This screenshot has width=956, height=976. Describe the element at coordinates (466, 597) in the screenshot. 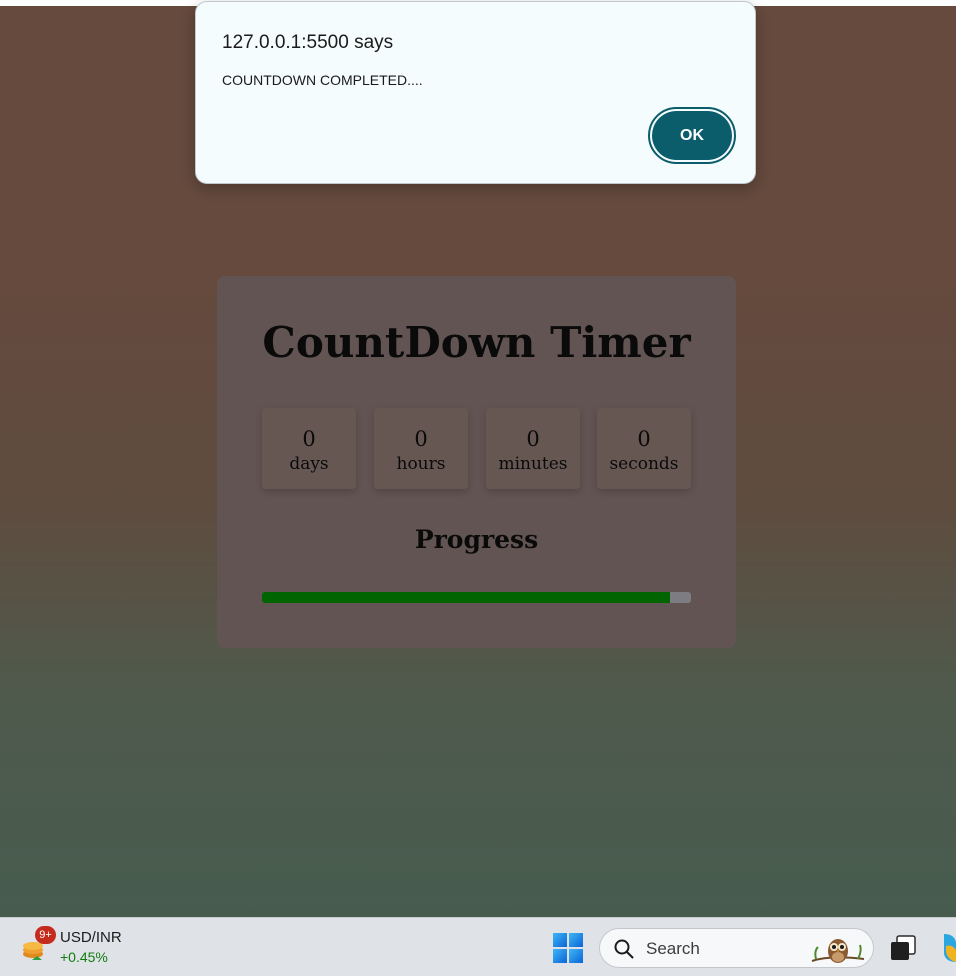

I see `progress-fill` at that location.